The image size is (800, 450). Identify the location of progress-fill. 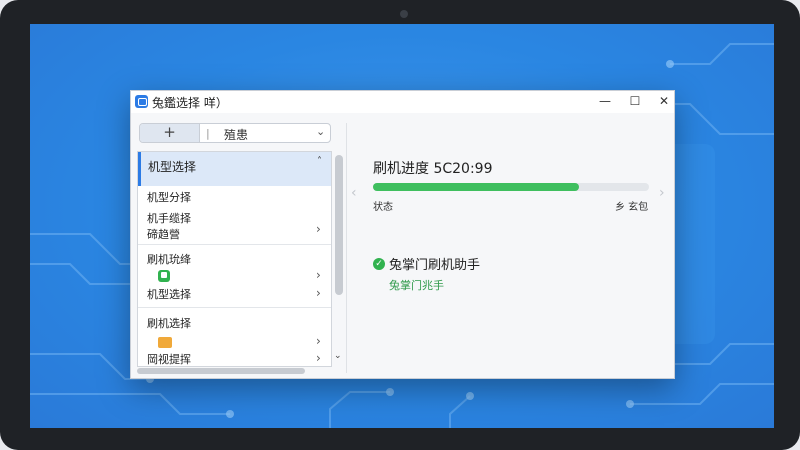
(476, 187).